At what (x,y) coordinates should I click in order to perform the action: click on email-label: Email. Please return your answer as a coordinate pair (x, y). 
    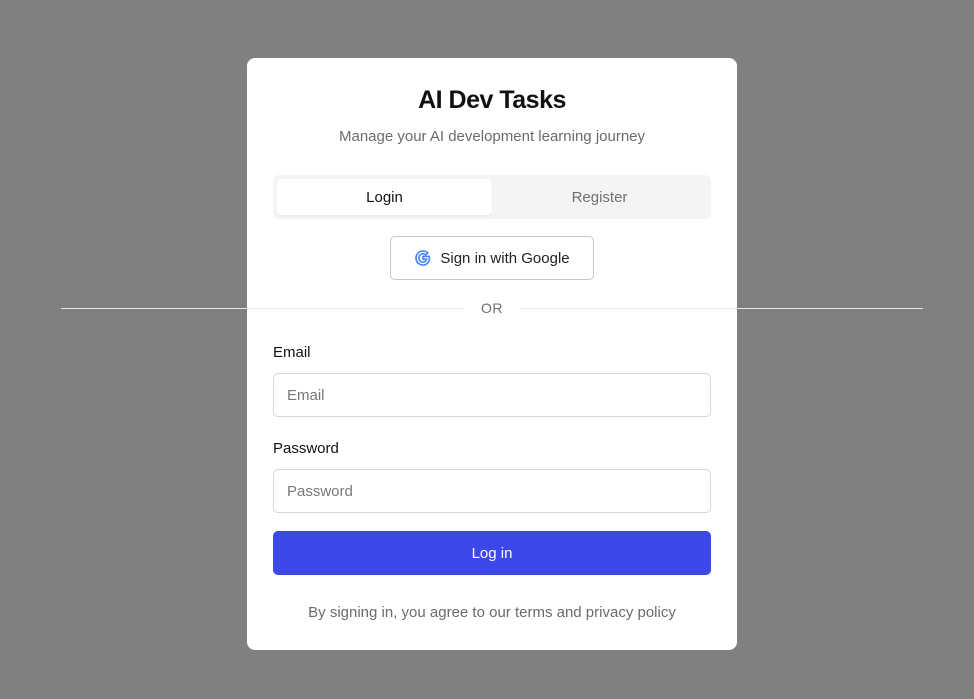
    Looking at the image, I should click on (292, 352).